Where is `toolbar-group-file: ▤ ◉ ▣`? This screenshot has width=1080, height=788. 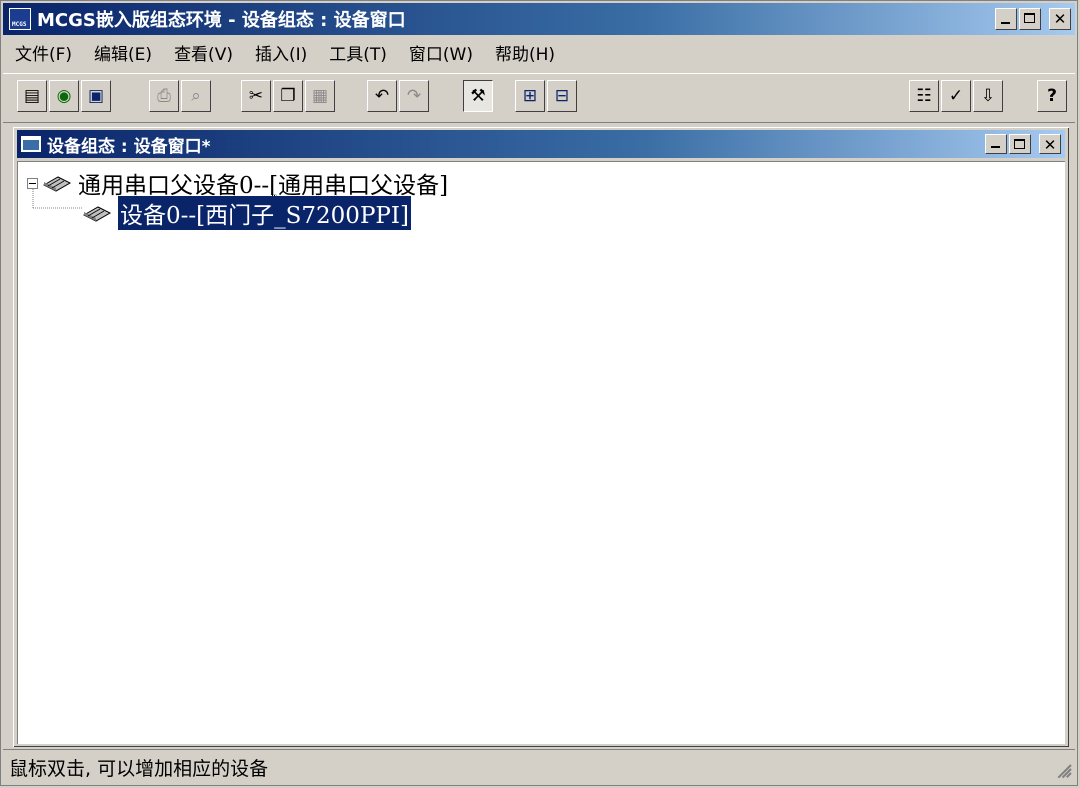 toolbar-group-file: ▤ ◉ ▣ is located at coordinates (65, 96).